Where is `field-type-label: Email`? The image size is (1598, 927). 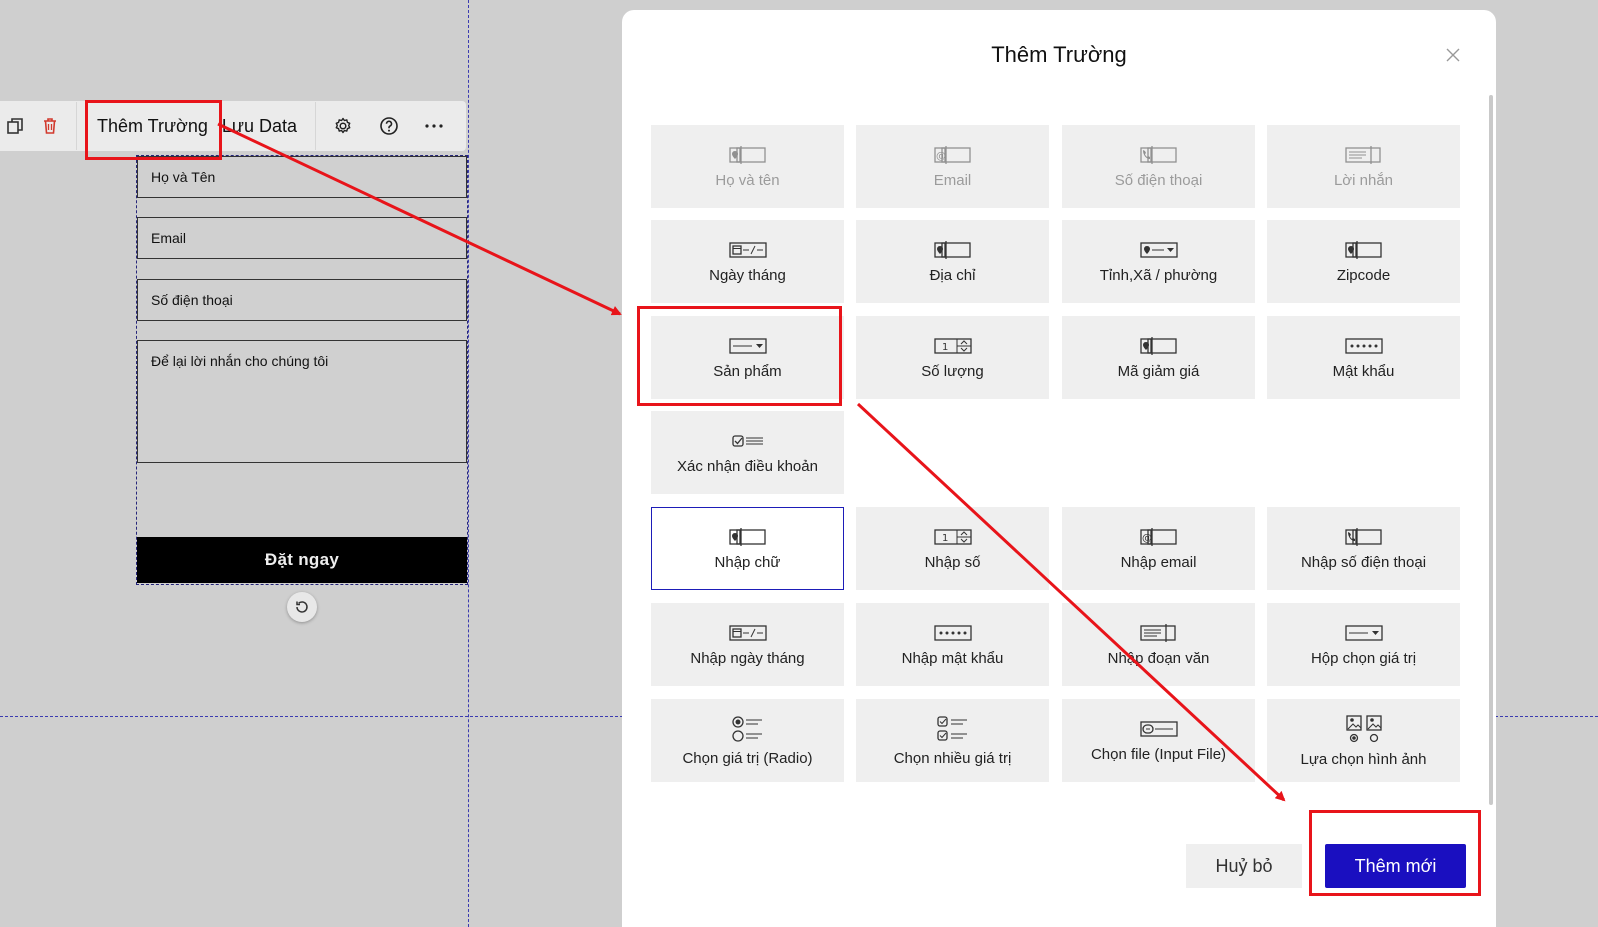 field-type-label: Email is located at coordinates (952, 180).